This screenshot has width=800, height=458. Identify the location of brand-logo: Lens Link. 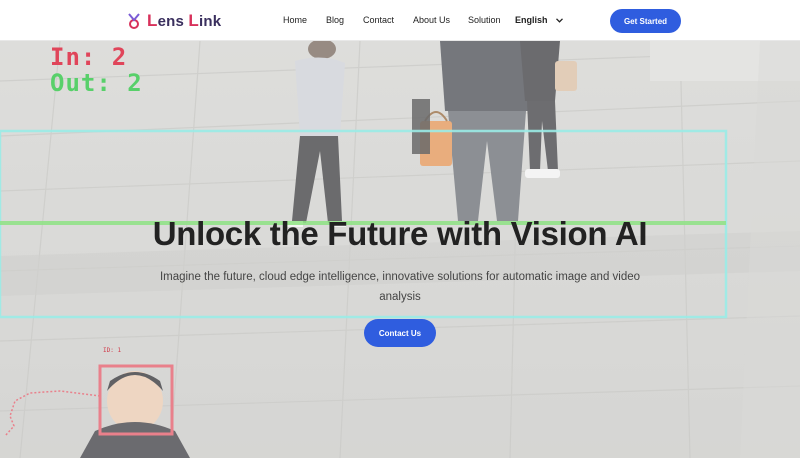
(174, 21).